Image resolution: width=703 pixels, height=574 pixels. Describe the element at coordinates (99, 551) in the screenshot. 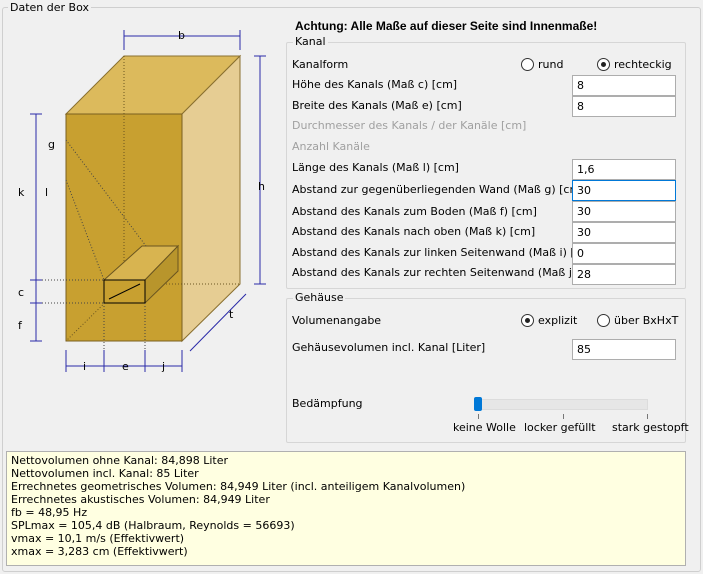

I see `result-line: xmax = 3,283 cm (Effektivwert)` at that location.